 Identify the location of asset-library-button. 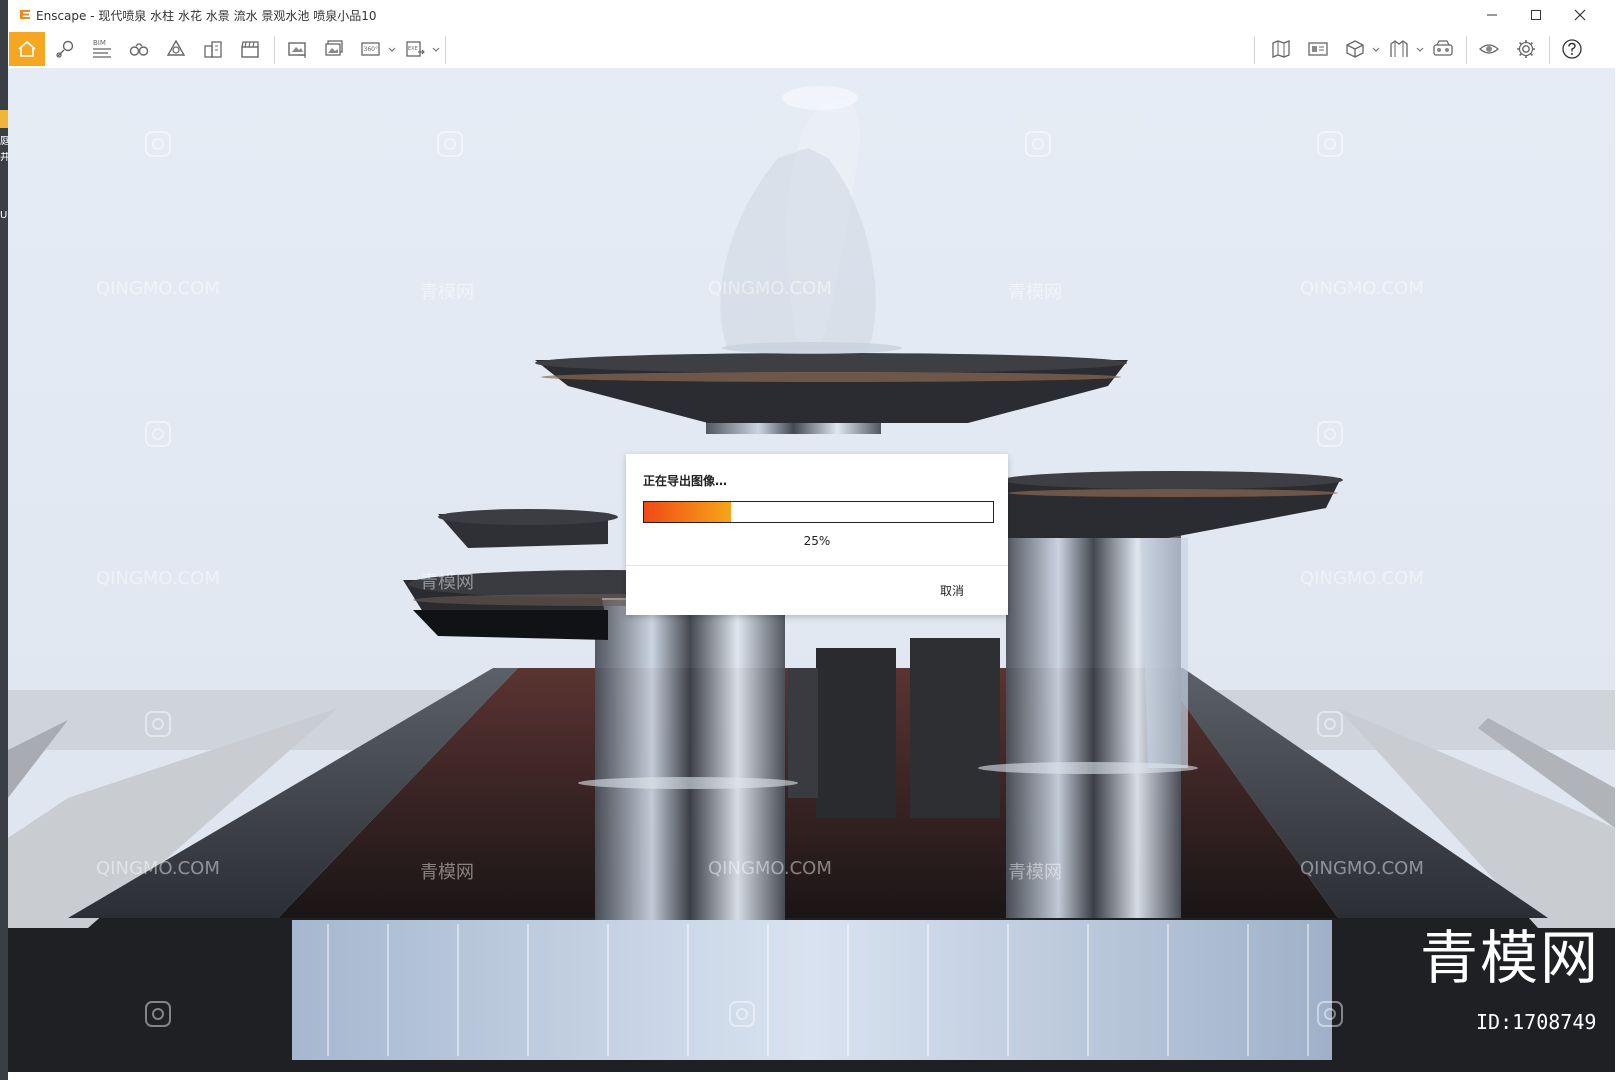
(176, 49).